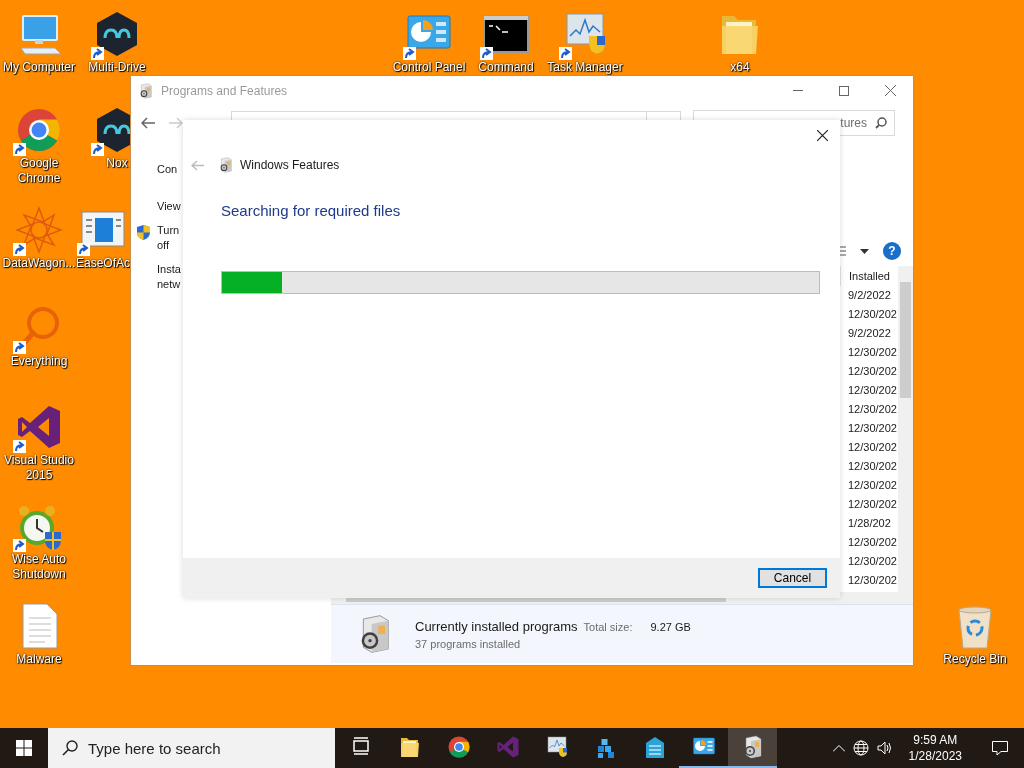  I want to click on details-title: Currently installed programs, so click(496, 626).